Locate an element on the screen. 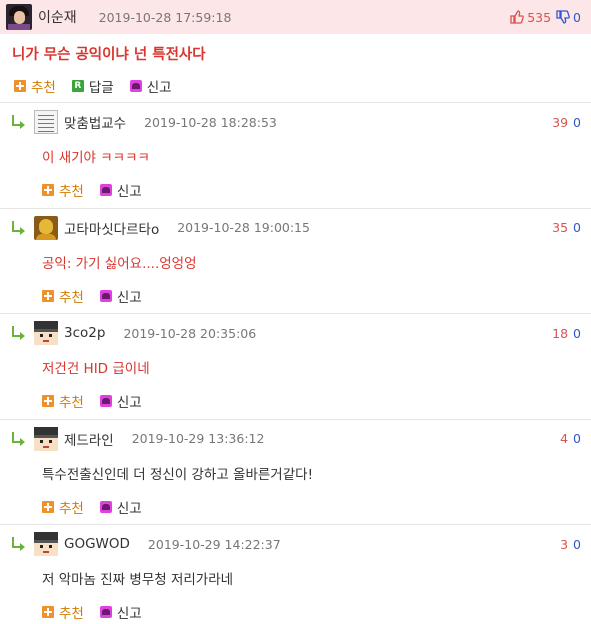 The height and width of the screenshot is (624, 591). comment-date: 2019-10-29 14:22:37 is located at coordinates (214, 544).